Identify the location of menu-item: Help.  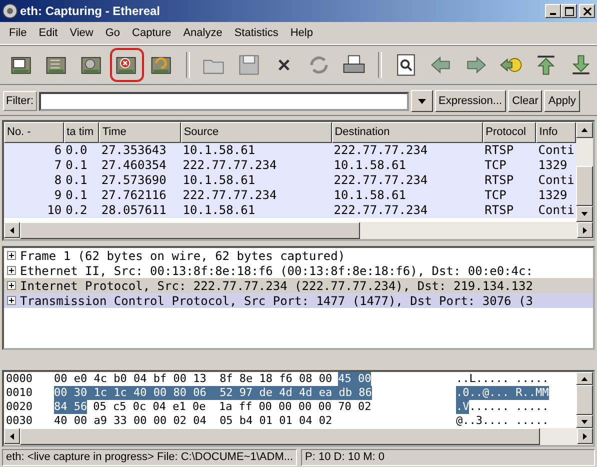
(301, 33).